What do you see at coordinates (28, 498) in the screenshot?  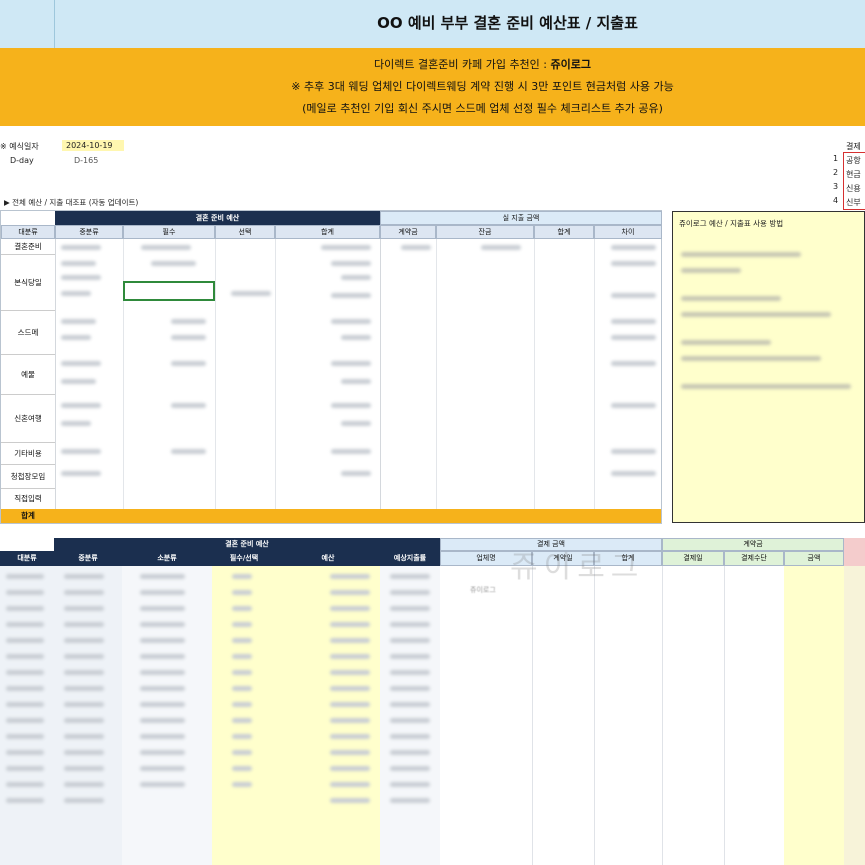 I see `category-label: 직접입력` at bounding box center [28, 498].